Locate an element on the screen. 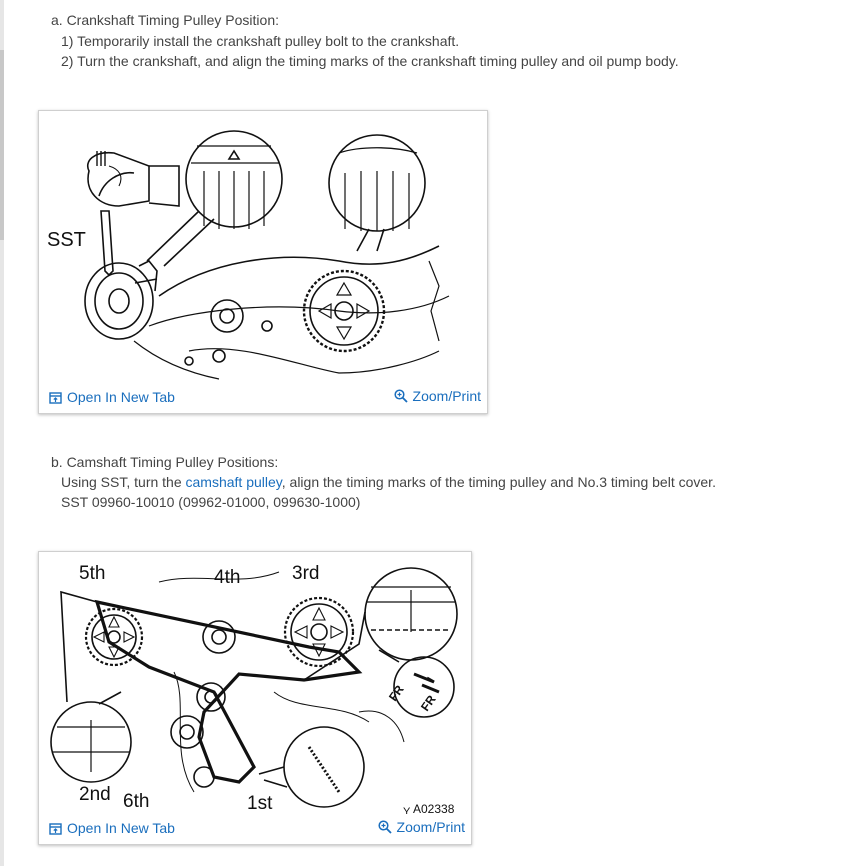 This screenshot has height=866, width=868. label-1st: 1st is located at coordinates (260, 803).